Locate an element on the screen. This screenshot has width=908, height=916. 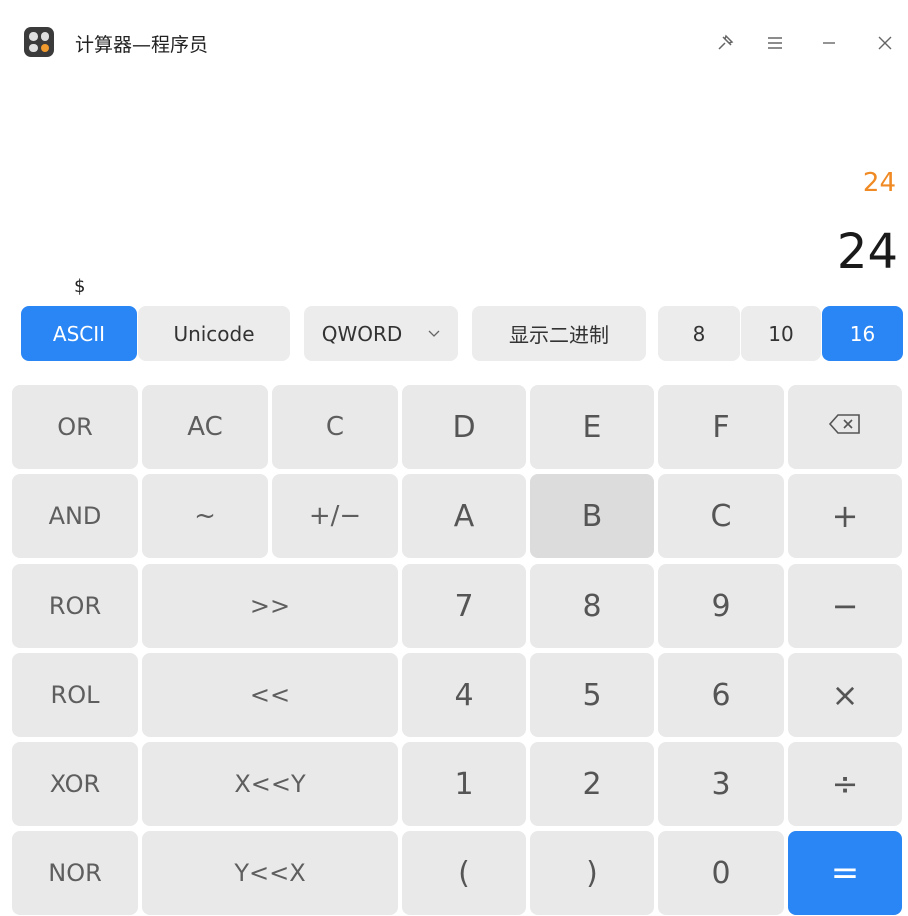
result-display: 24 is located at coordinates (867, 252).